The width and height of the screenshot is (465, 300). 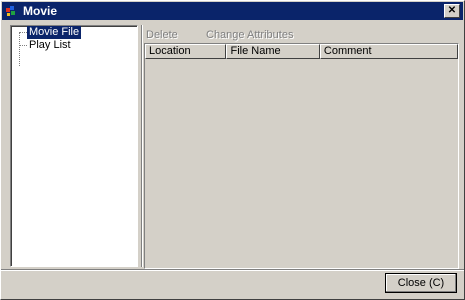 I want to click on footer-divider, so click(x=232, y=269).